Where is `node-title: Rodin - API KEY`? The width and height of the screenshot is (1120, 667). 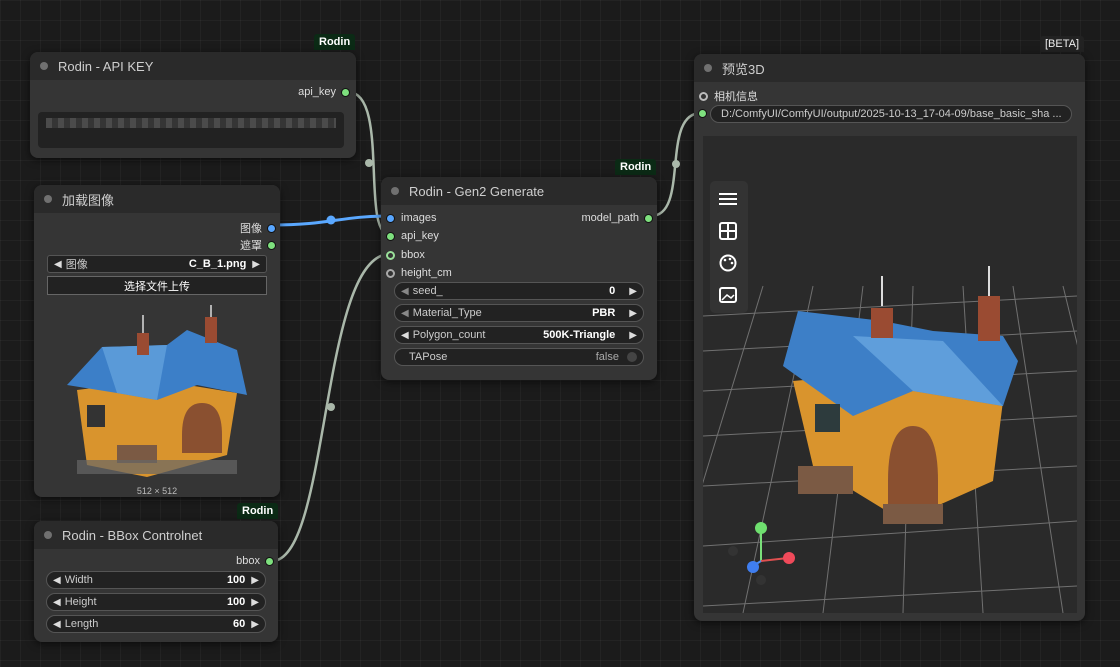 node-title: Rodin - API KEY is located at coordinates (106, 66).